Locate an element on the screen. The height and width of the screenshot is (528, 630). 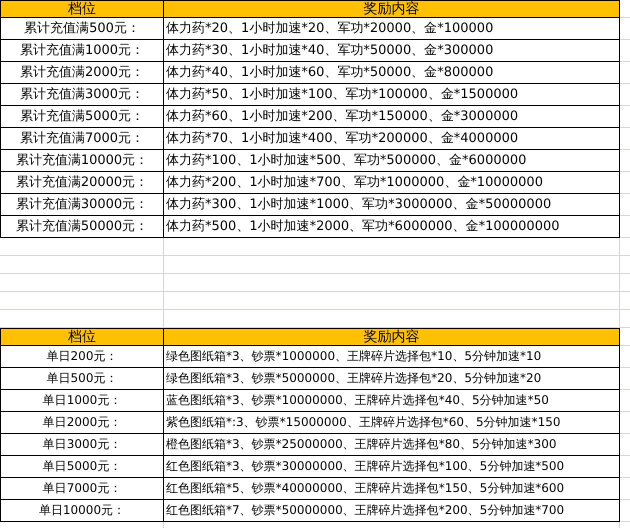
table-cell: 单日3000元： is located at coordinates (82, 445).